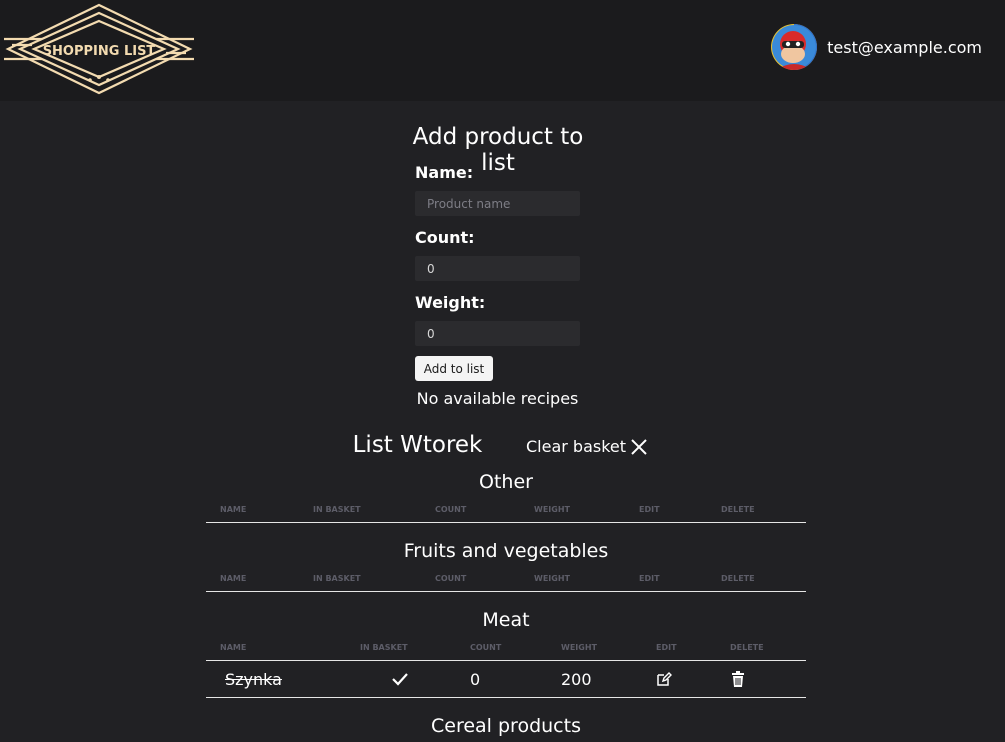 Image resolution: width=1005 pixels, height=742 pixels. What do you see at coordinates (497, 333) in the screenshot?
I see `weight-input` at bounding box center [497, 333].